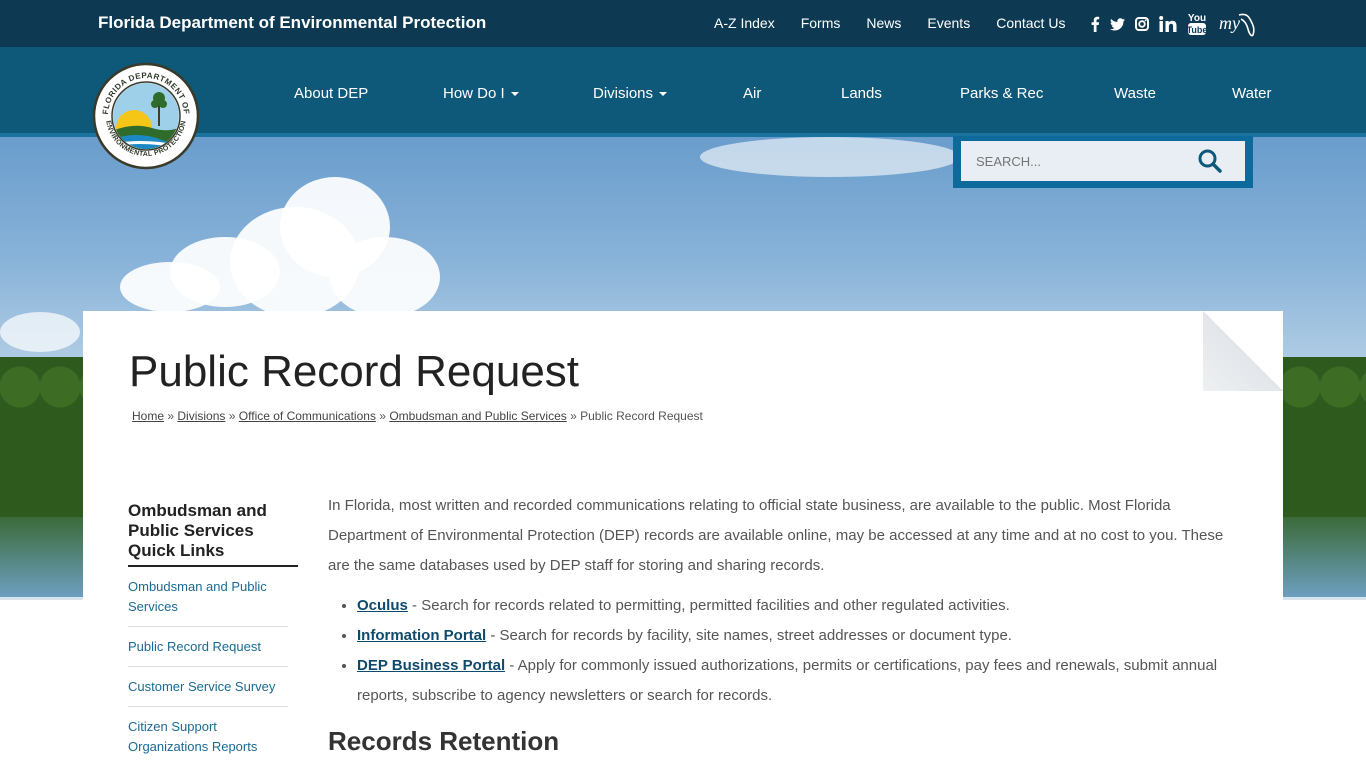 The height and width of the screenshot is (776, 1366). I want to click on nav-label: Water, so click(1252, 93).